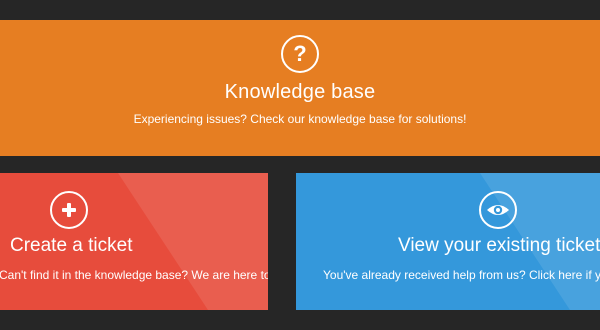 The width and height of the screenshot is (600, 330). I want to click on question-mark-icon: ?, so click(300, 54).